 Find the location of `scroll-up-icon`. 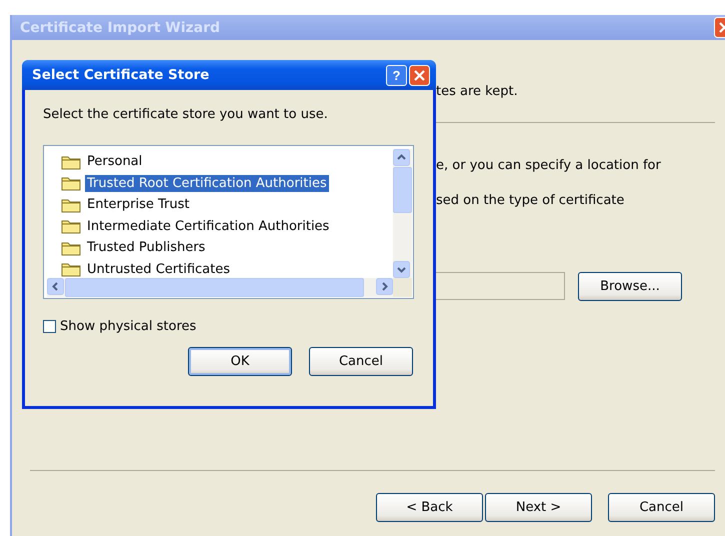

scroll-up-icon is located at coordinates (401, 157).